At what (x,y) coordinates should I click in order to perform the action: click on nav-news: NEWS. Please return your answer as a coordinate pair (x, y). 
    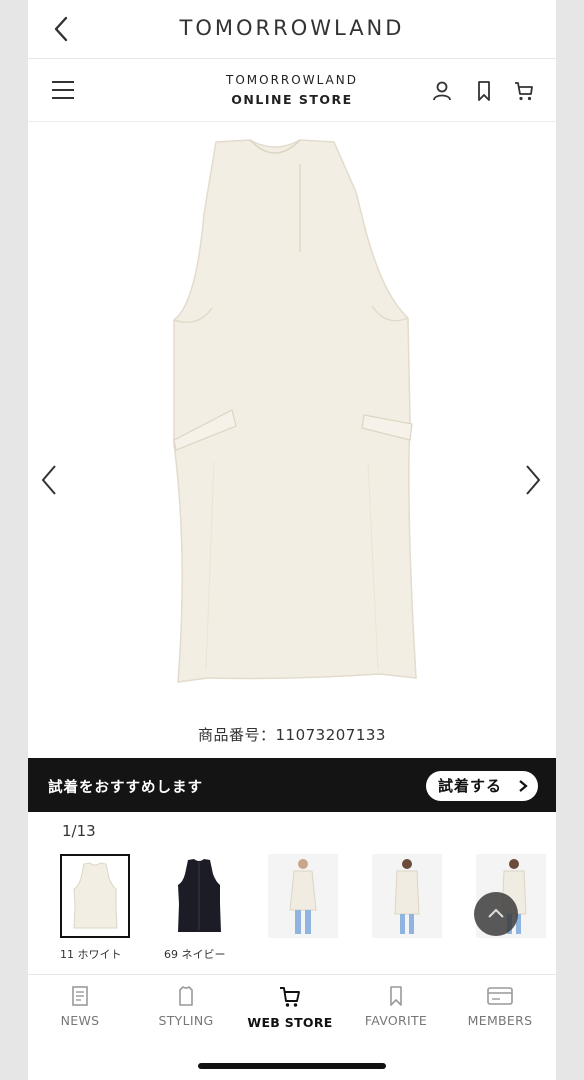
    Looking at the image, I should click on (80, 1006).